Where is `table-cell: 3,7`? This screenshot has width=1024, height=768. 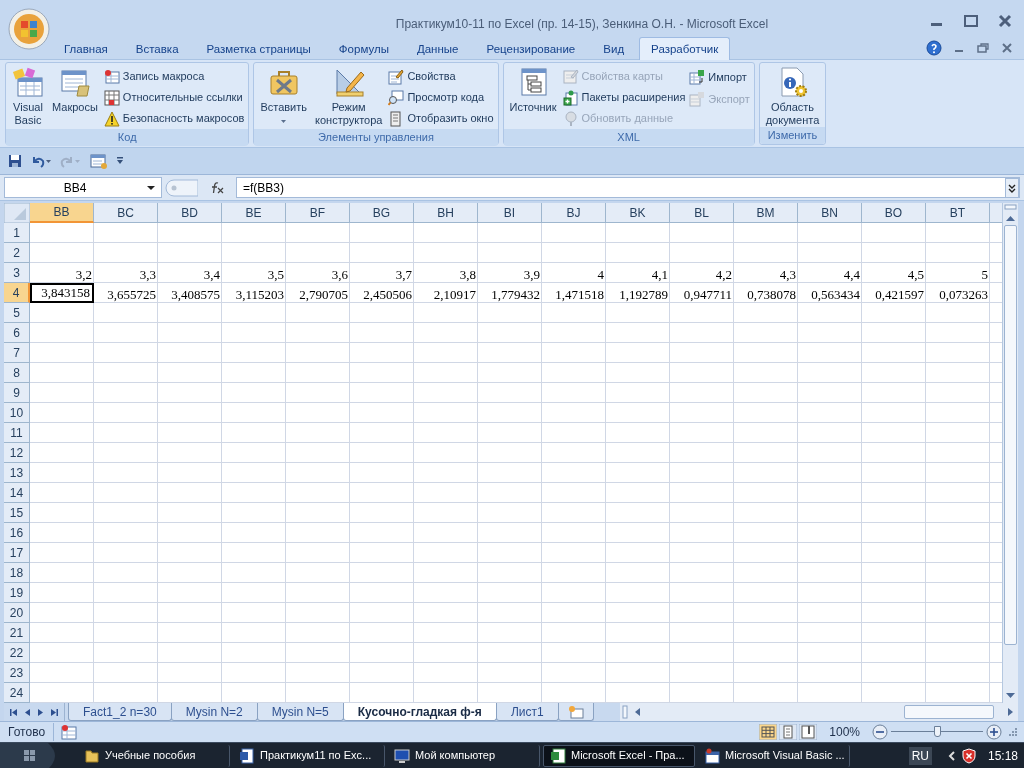
table-cell: 3,7 is located at coordinates (382, 273).